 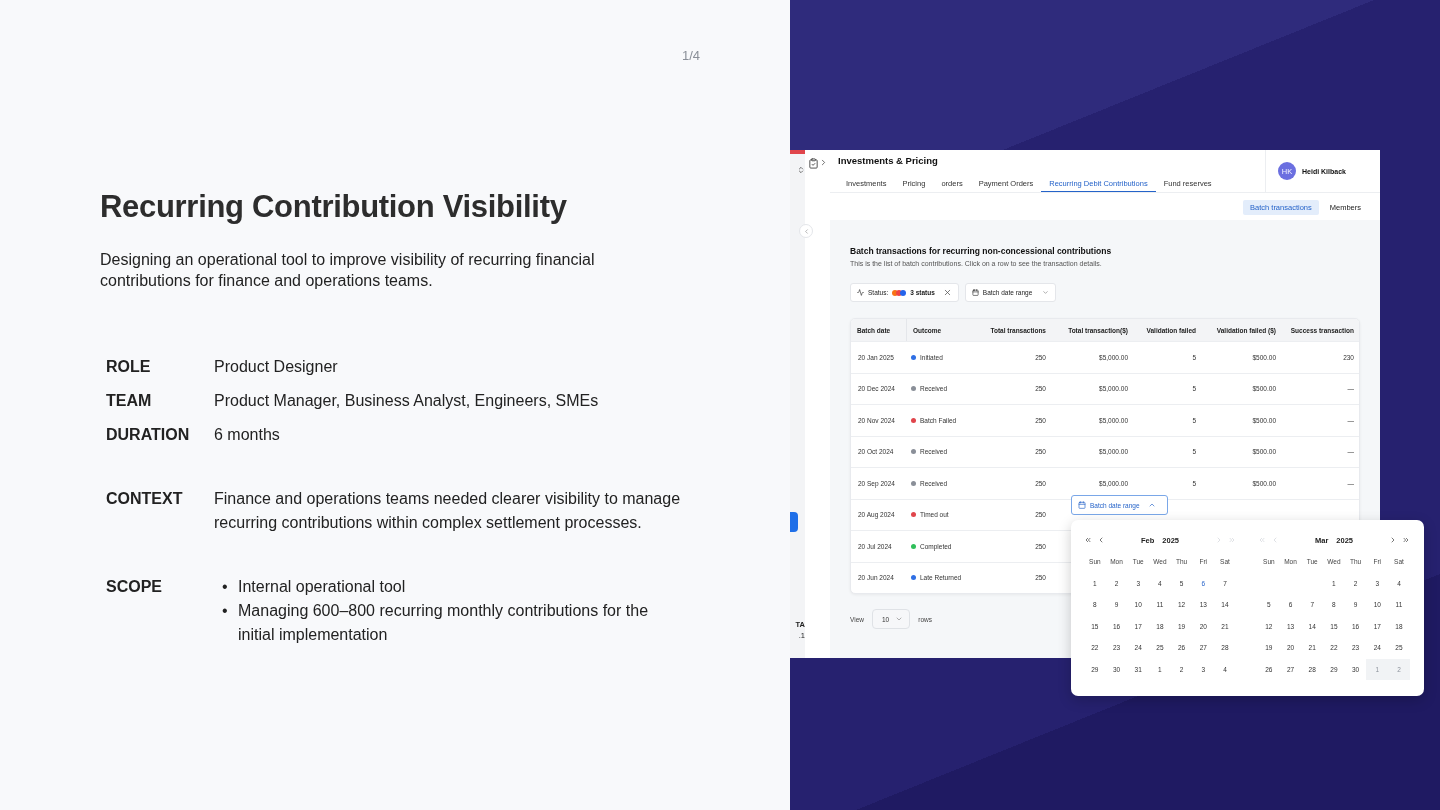 I want to click on section-title: Batch transactions for recurring non-concessional contributions, so click(x=981, y=251).